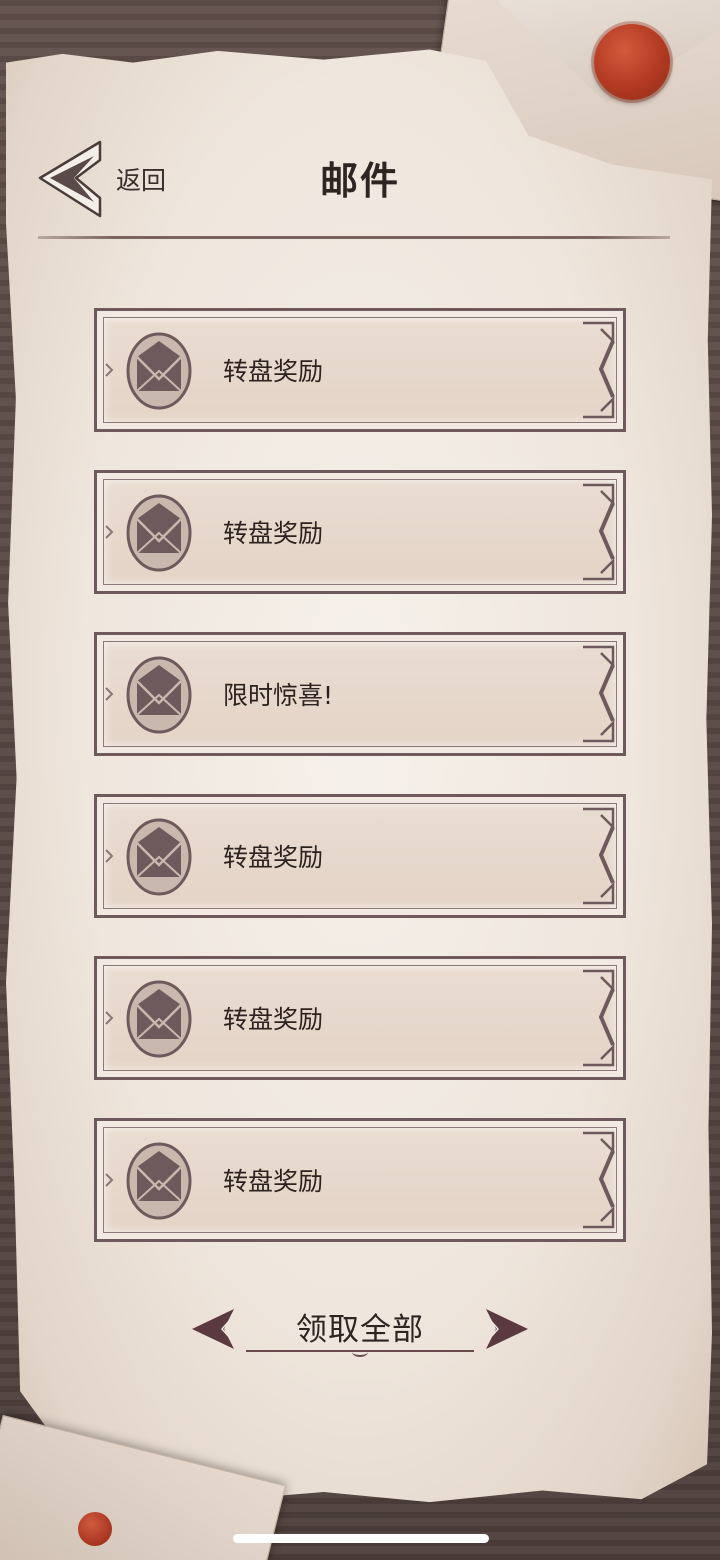  I want to click on mail-title: 限时惊喜!, so click(278, 695).